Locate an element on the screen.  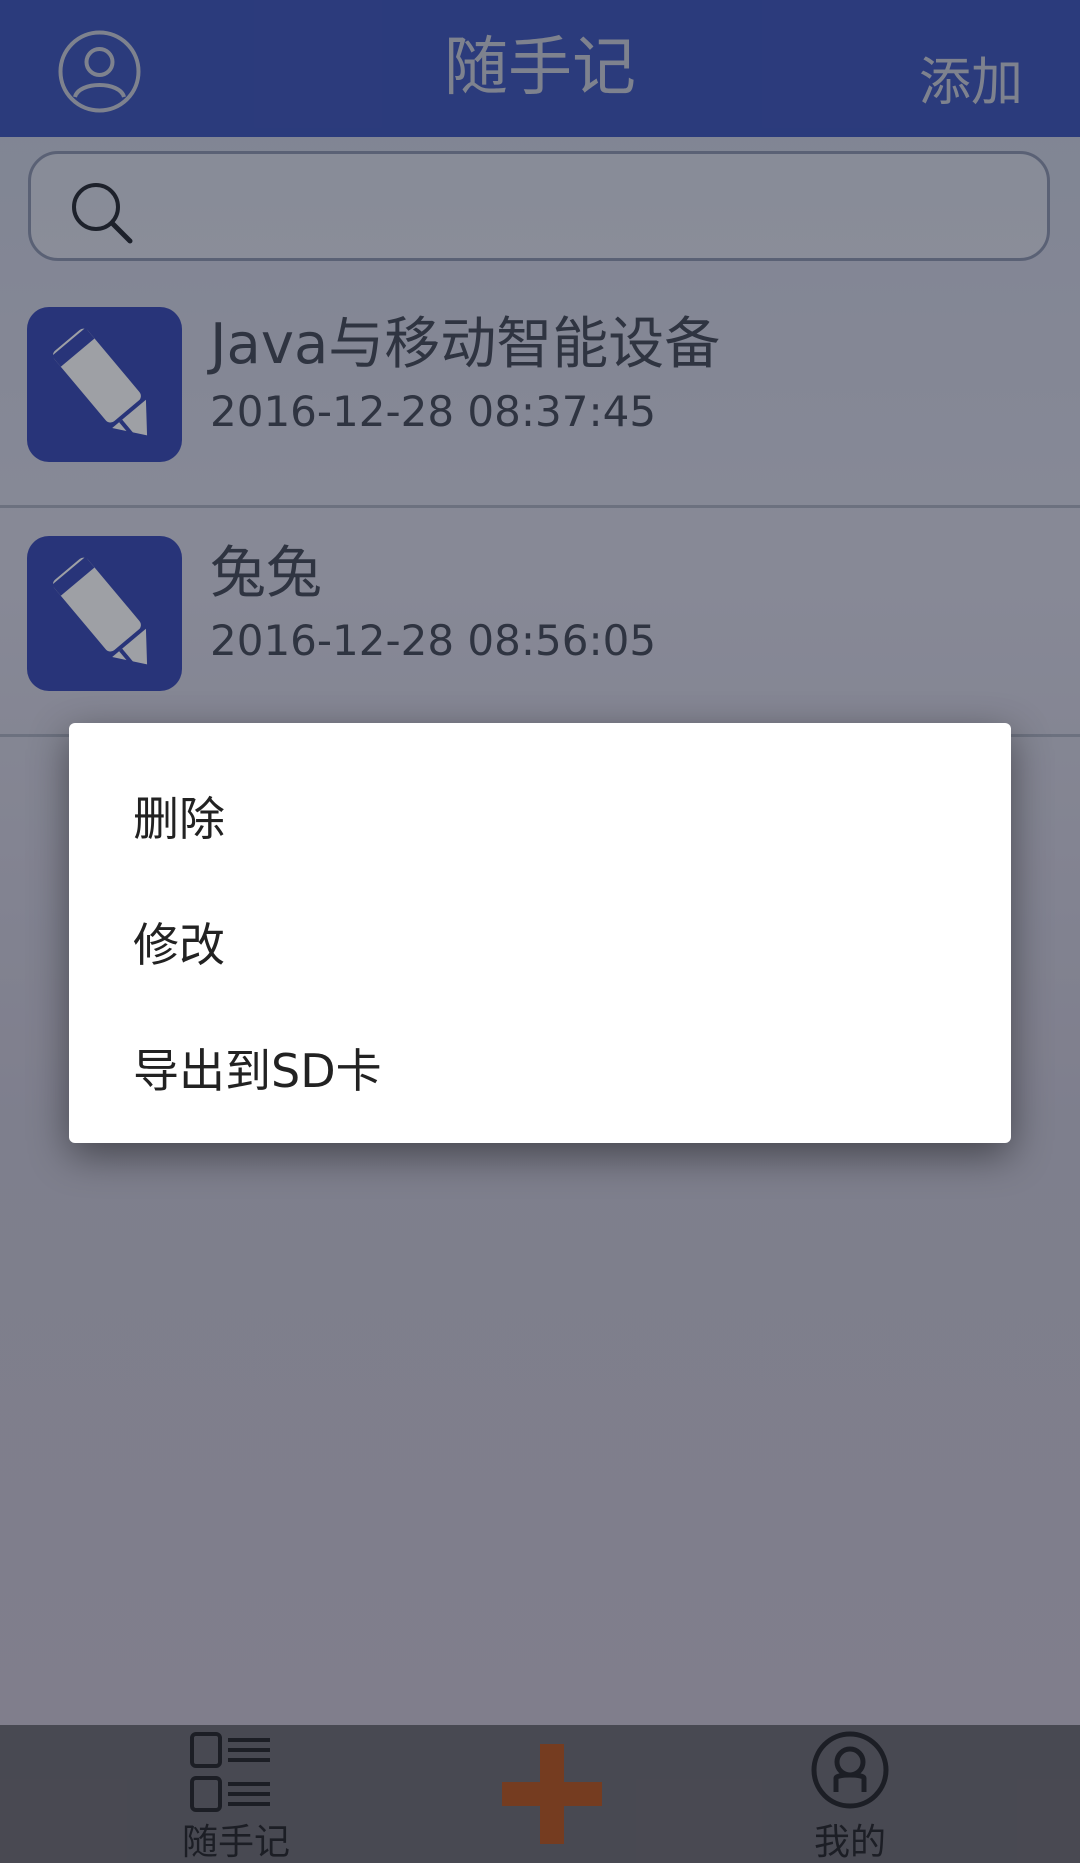
menu-item-export-sd: 导出到SD卡 is located at coordinates (257, 1068).